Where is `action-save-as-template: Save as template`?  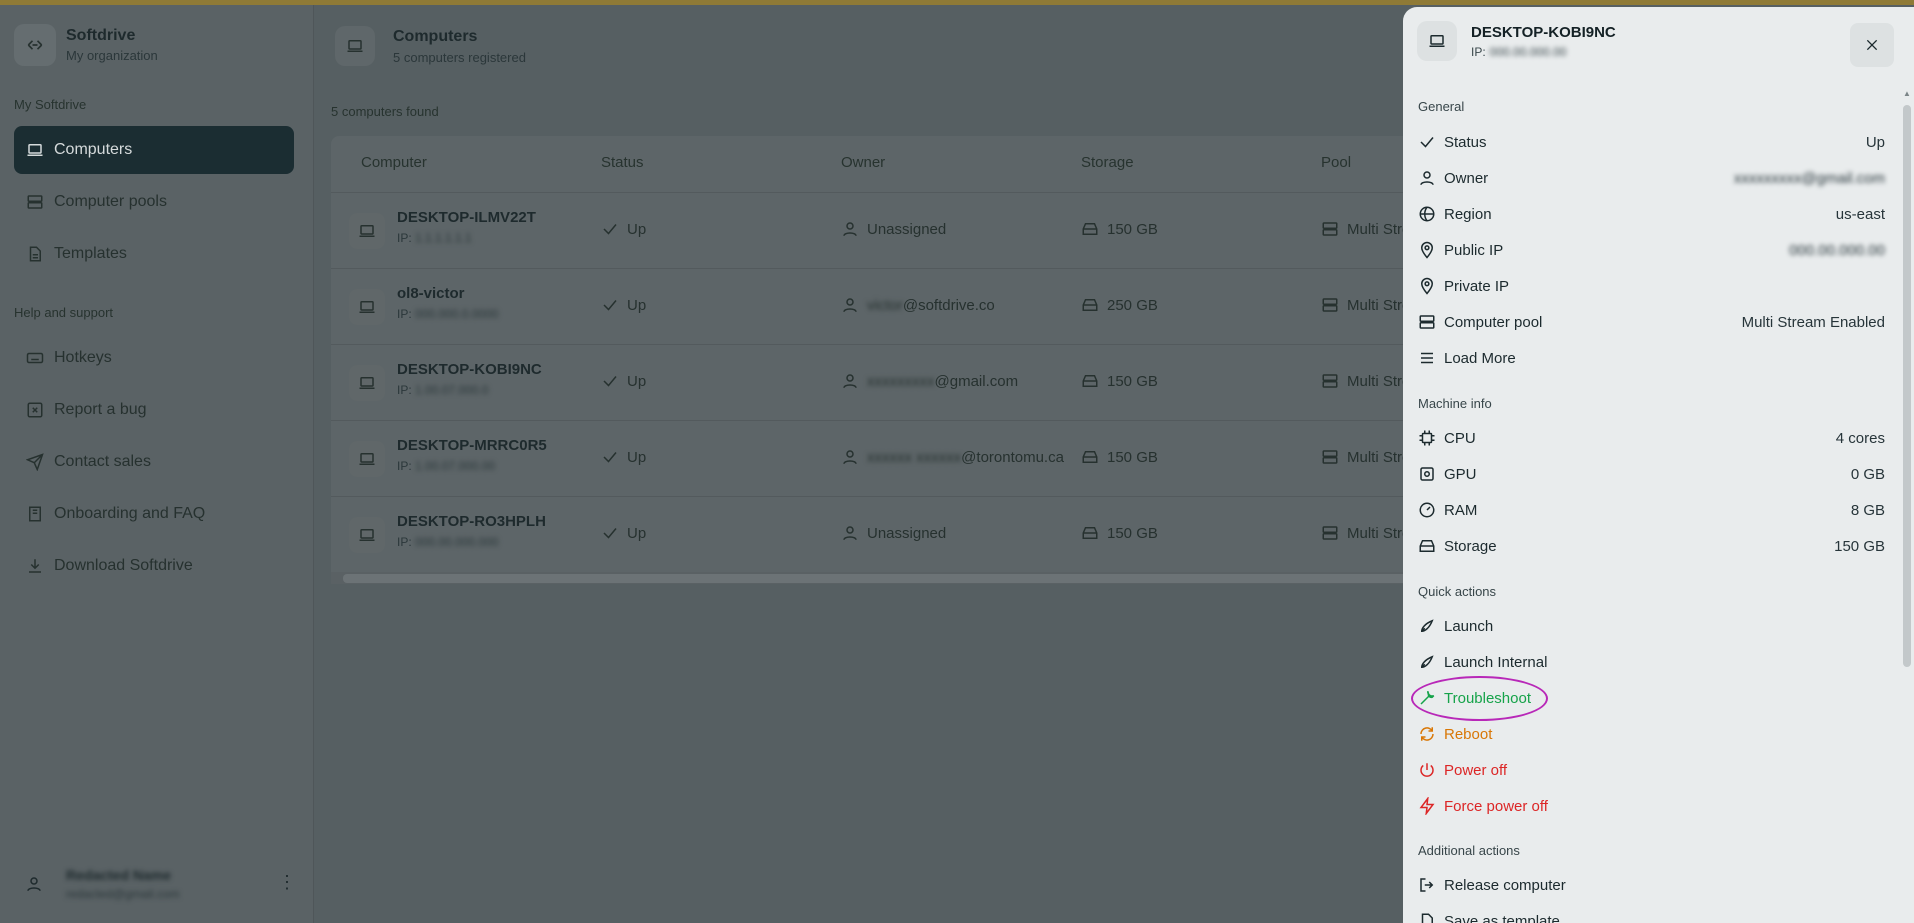 action-save-as-template: Save as template is located at coordinates (1651, 914).